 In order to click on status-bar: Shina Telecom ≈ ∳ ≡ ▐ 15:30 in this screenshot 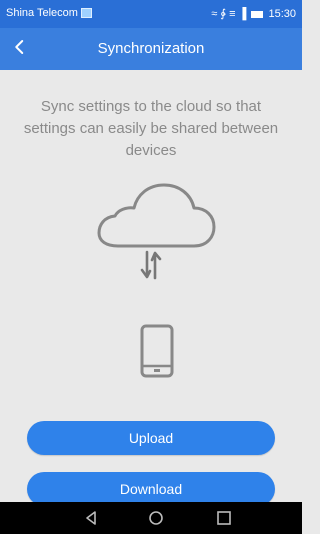, I will do `click(151, 14)`.